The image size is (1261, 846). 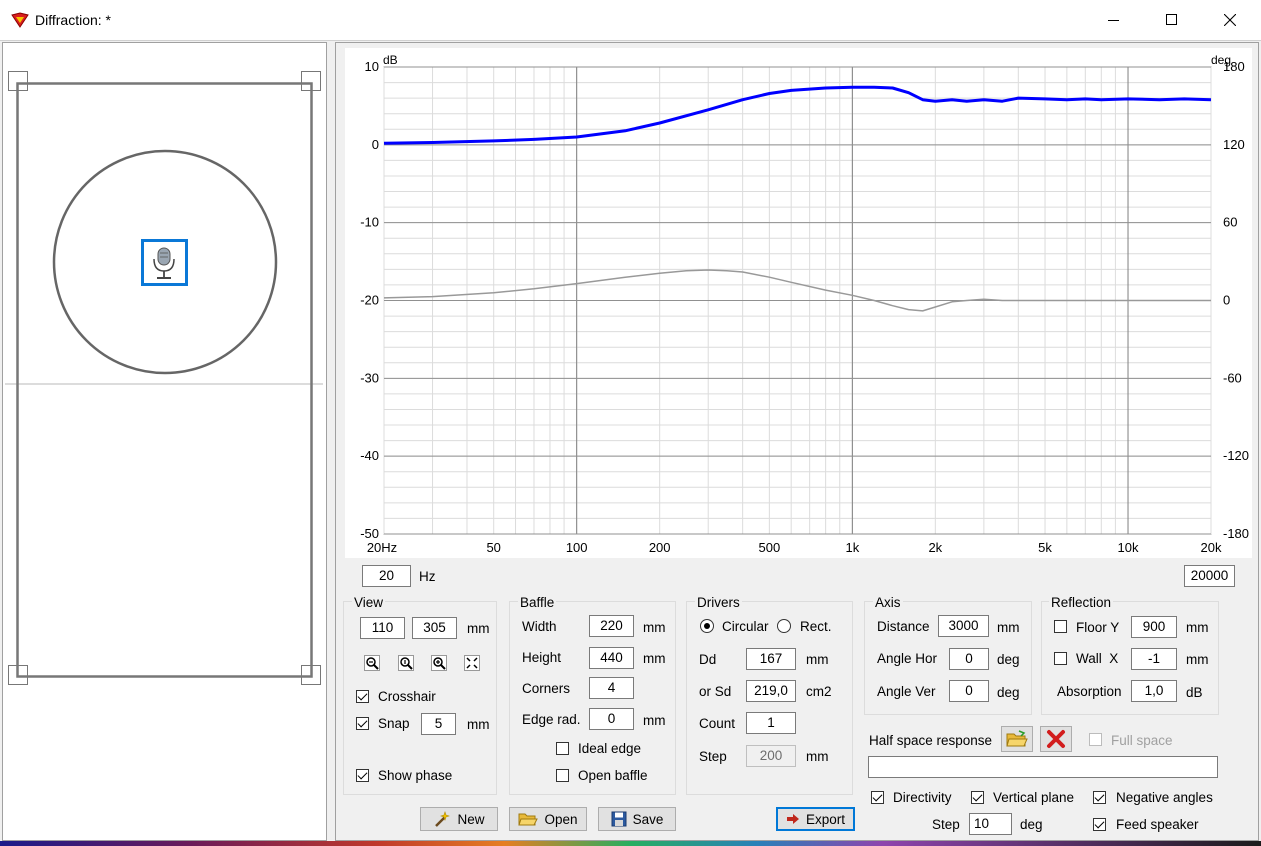 What do you see at coordinates (1114, 20) in the screenshot?
I see `minimize-button` at bounding box center [1114, 20].